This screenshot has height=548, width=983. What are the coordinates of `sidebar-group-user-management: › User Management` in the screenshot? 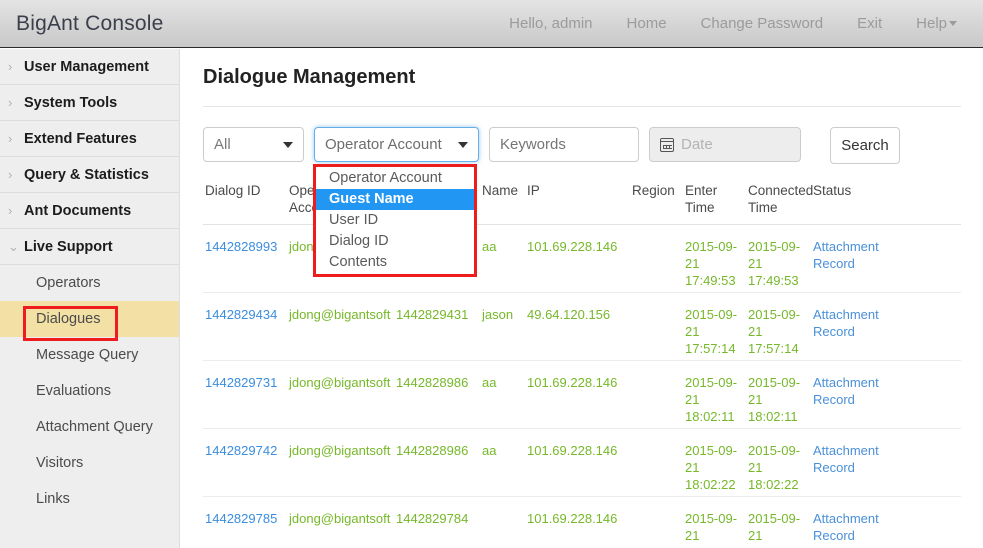 It's located at (89, 67).